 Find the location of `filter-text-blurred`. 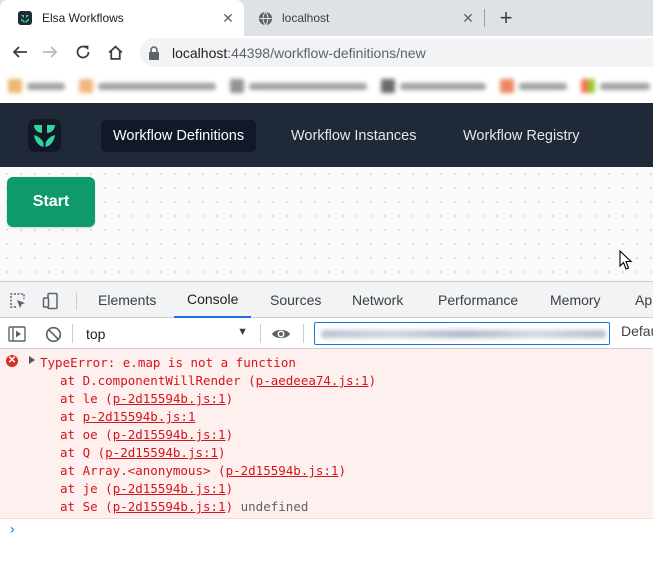

filter-text-blurred is located at coordinates (463, 334).